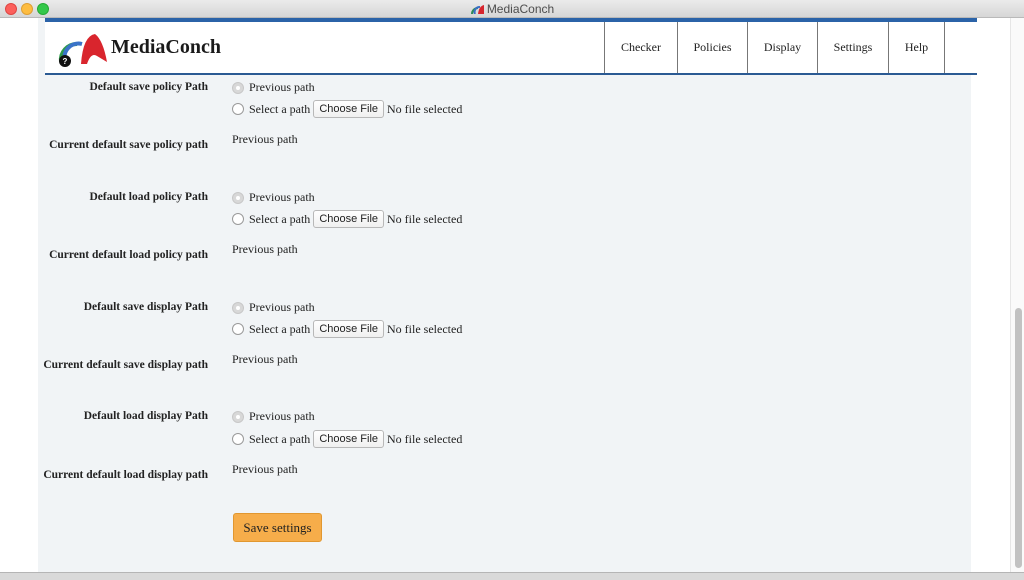 The image size is (1024, 580). I want to click on window-titlebar: MediaConch, so click(512, 9).